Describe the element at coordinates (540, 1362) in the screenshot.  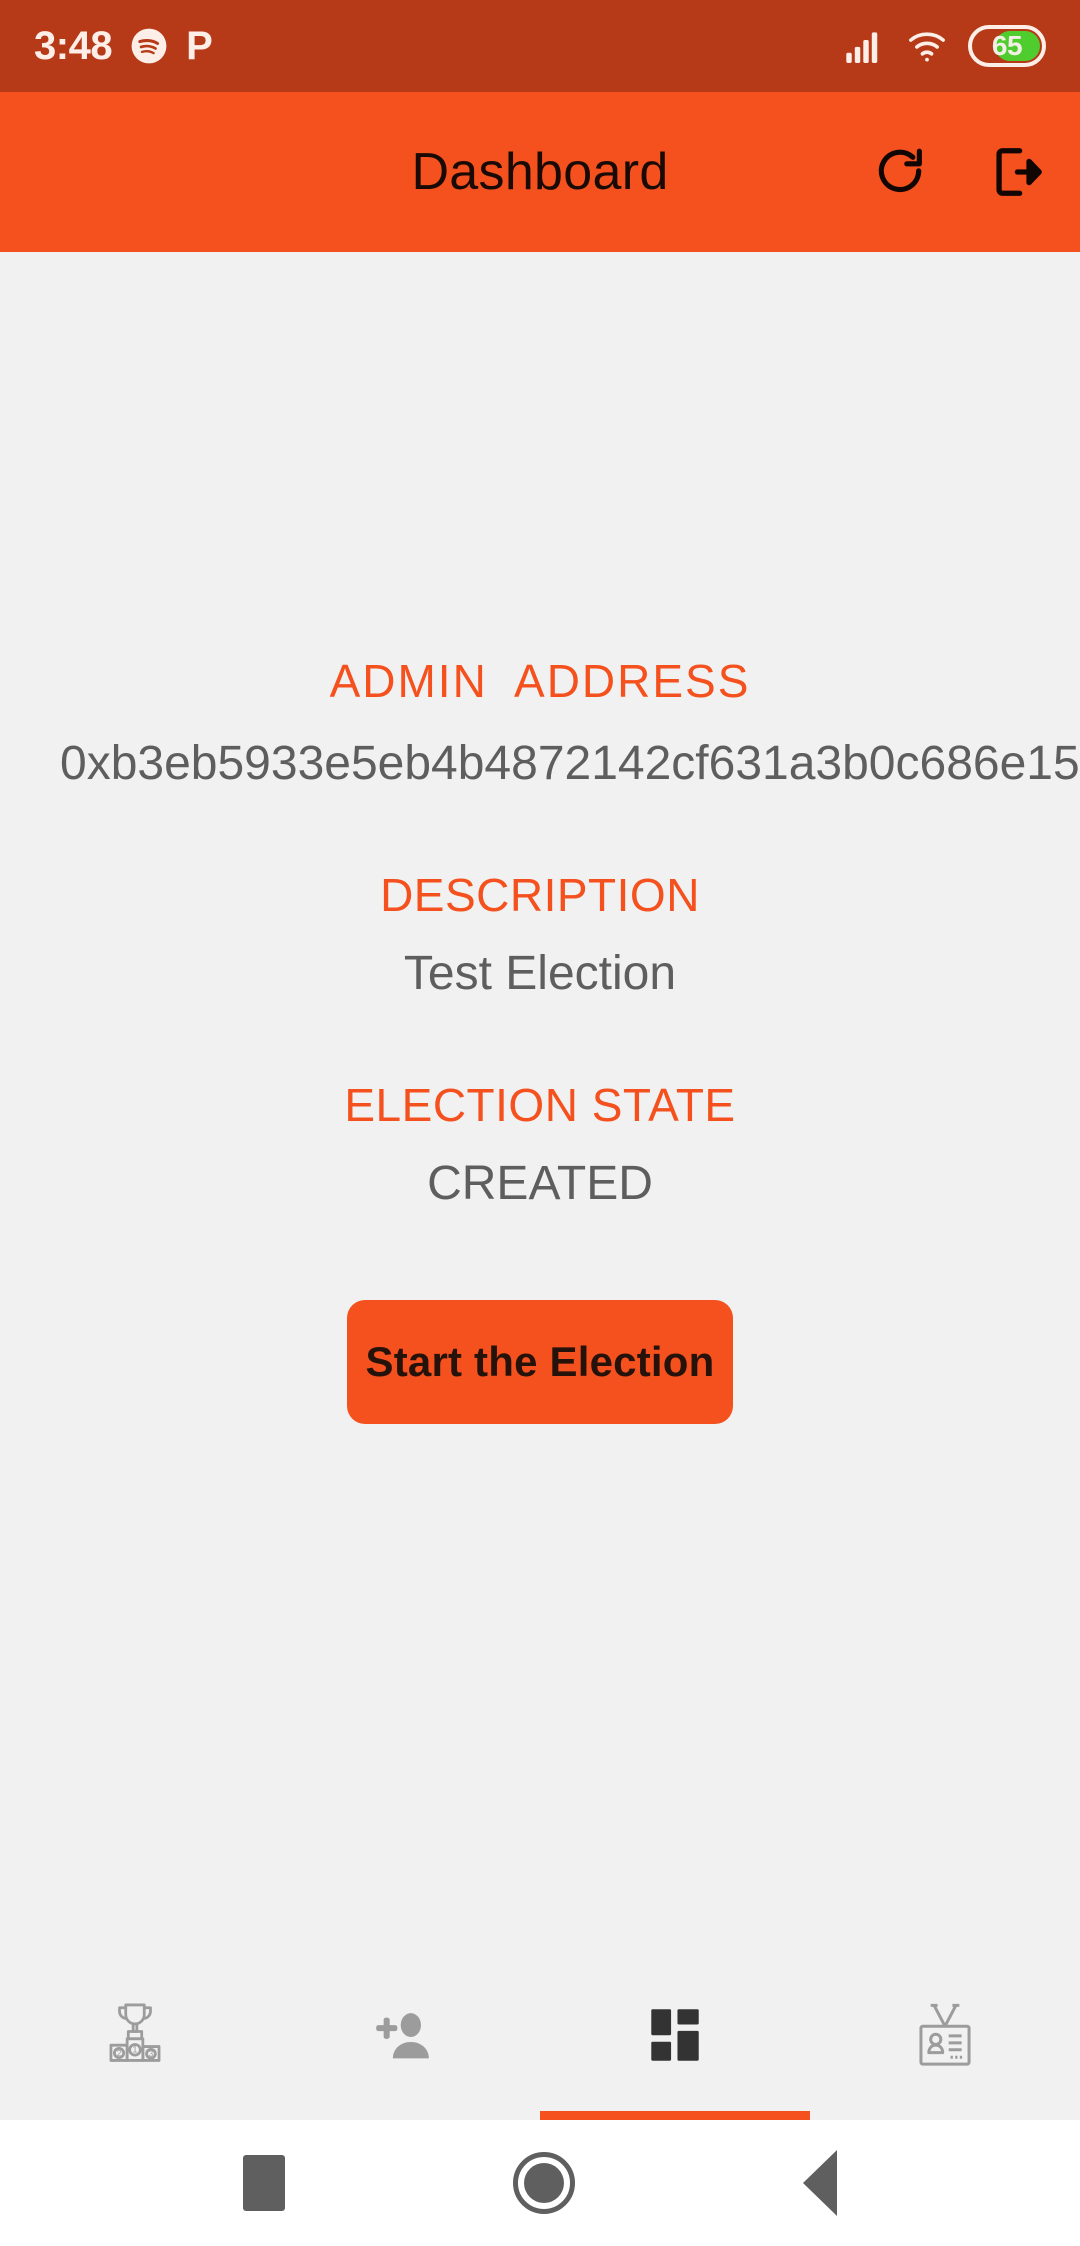
I see `start-election-button: Start the Election` at that location.